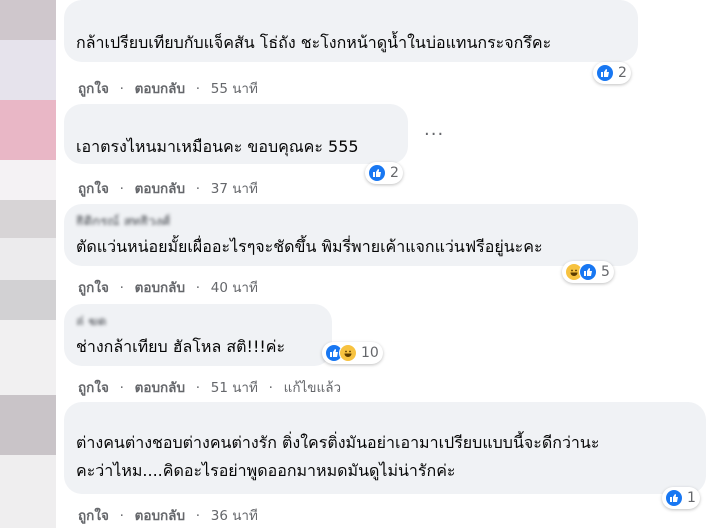 The width and height of the screenshot is (719, 528). What do you see at coordinates (198, 335) in the screenshot?
I see `comment-bubble: อุ่ ฆดุ ช่างกล้าเทียบ ฮัลโหล สติ!!!ค่ะ` at bounding box center [198, 335].